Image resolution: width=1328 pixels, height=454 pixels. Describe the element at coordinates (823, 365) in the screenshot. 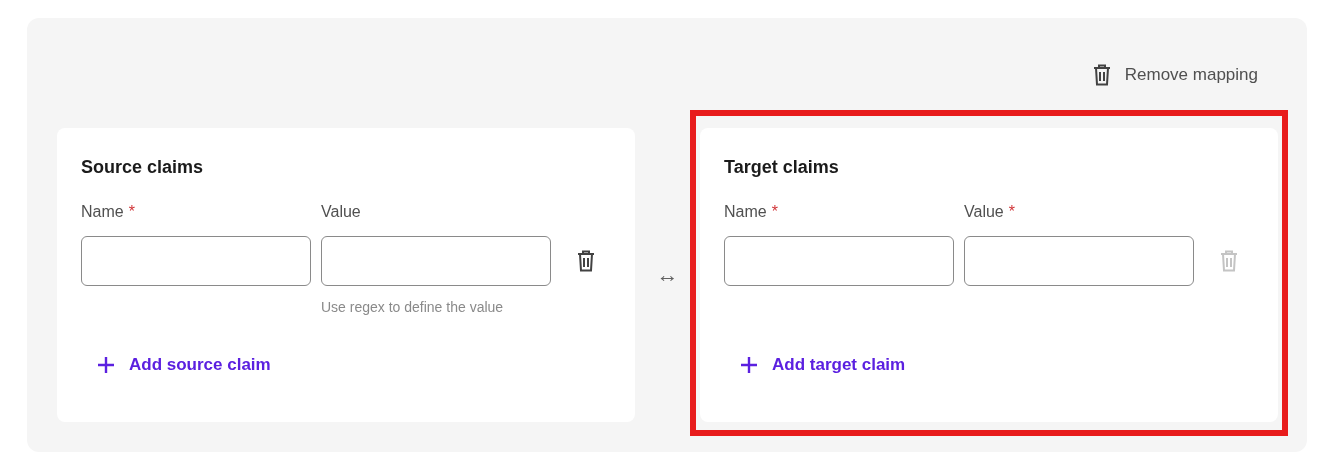

I see `add-claim-button: Add target claim` at that location.